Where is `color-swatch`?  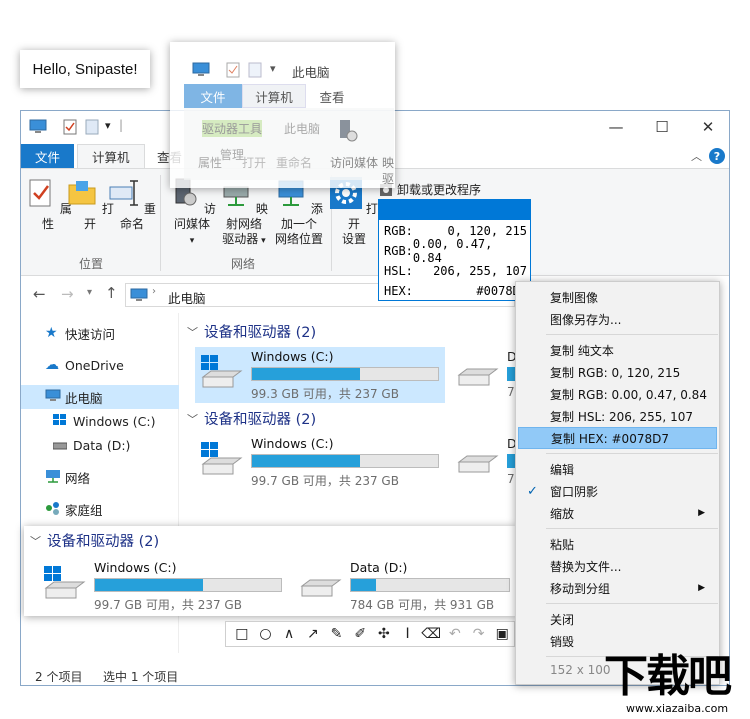
color-swatch is located at coordinates (454, 210).